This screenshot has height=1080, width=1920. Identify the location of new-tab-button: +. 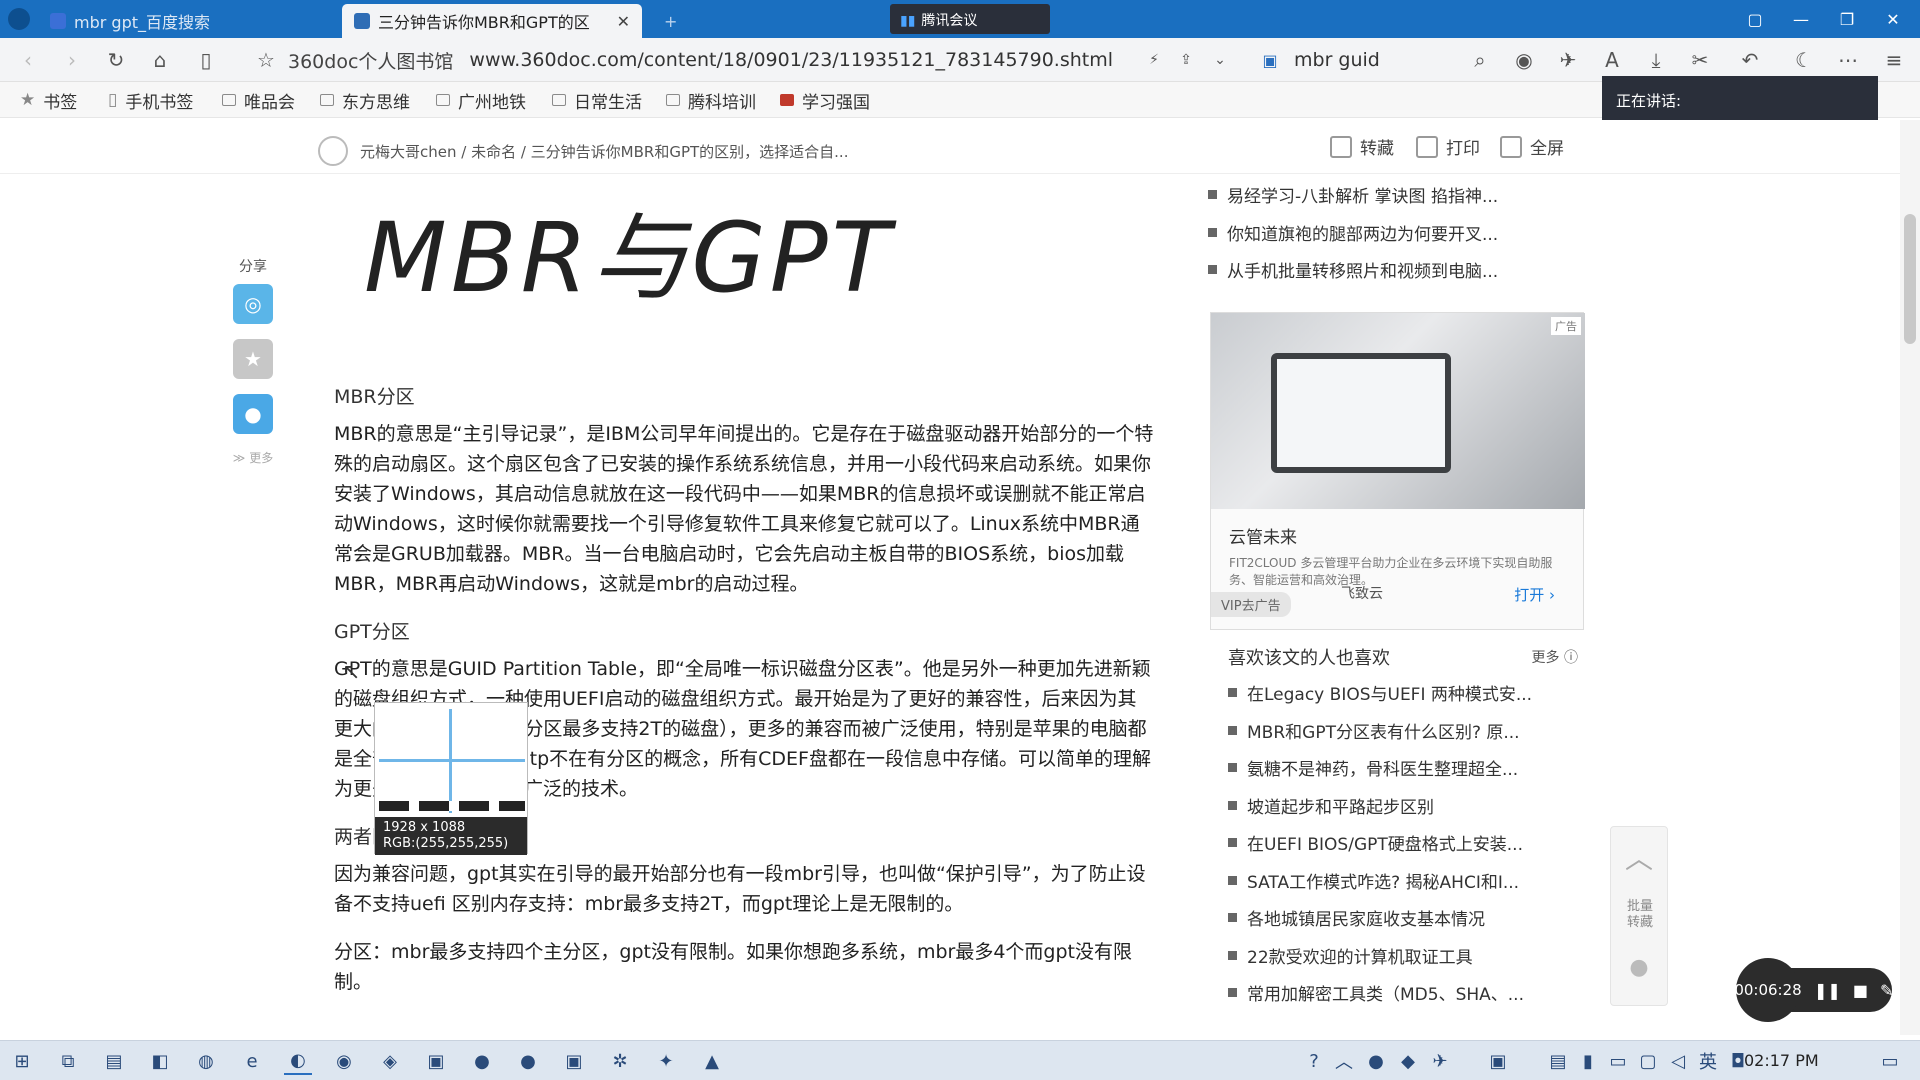
(672, 21).